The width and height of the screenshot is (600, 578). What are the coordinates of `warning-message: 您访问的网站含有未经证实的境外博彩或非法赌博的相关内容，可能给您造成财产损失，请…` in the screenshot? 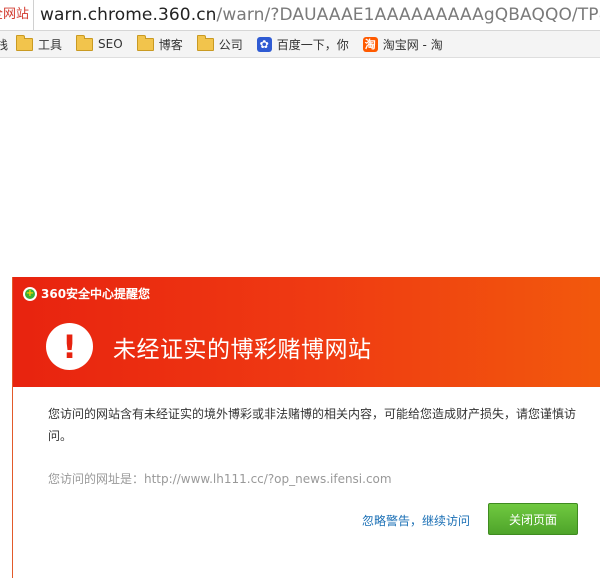 It's located at (312, 425).